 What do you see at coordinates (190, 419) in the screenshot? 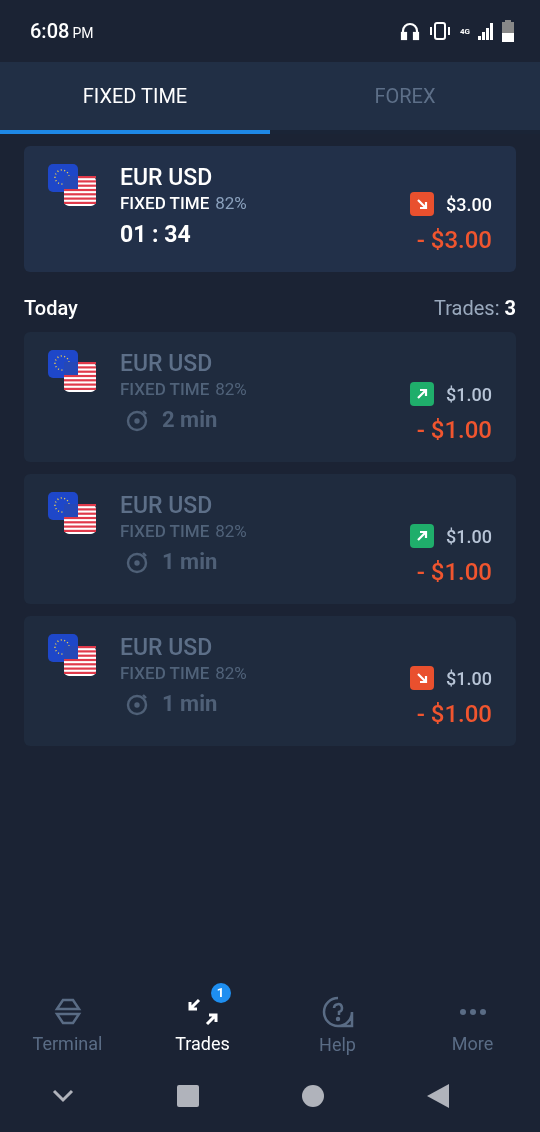
I see `trade-duration: 2 min` at bounding box center [190, 419].